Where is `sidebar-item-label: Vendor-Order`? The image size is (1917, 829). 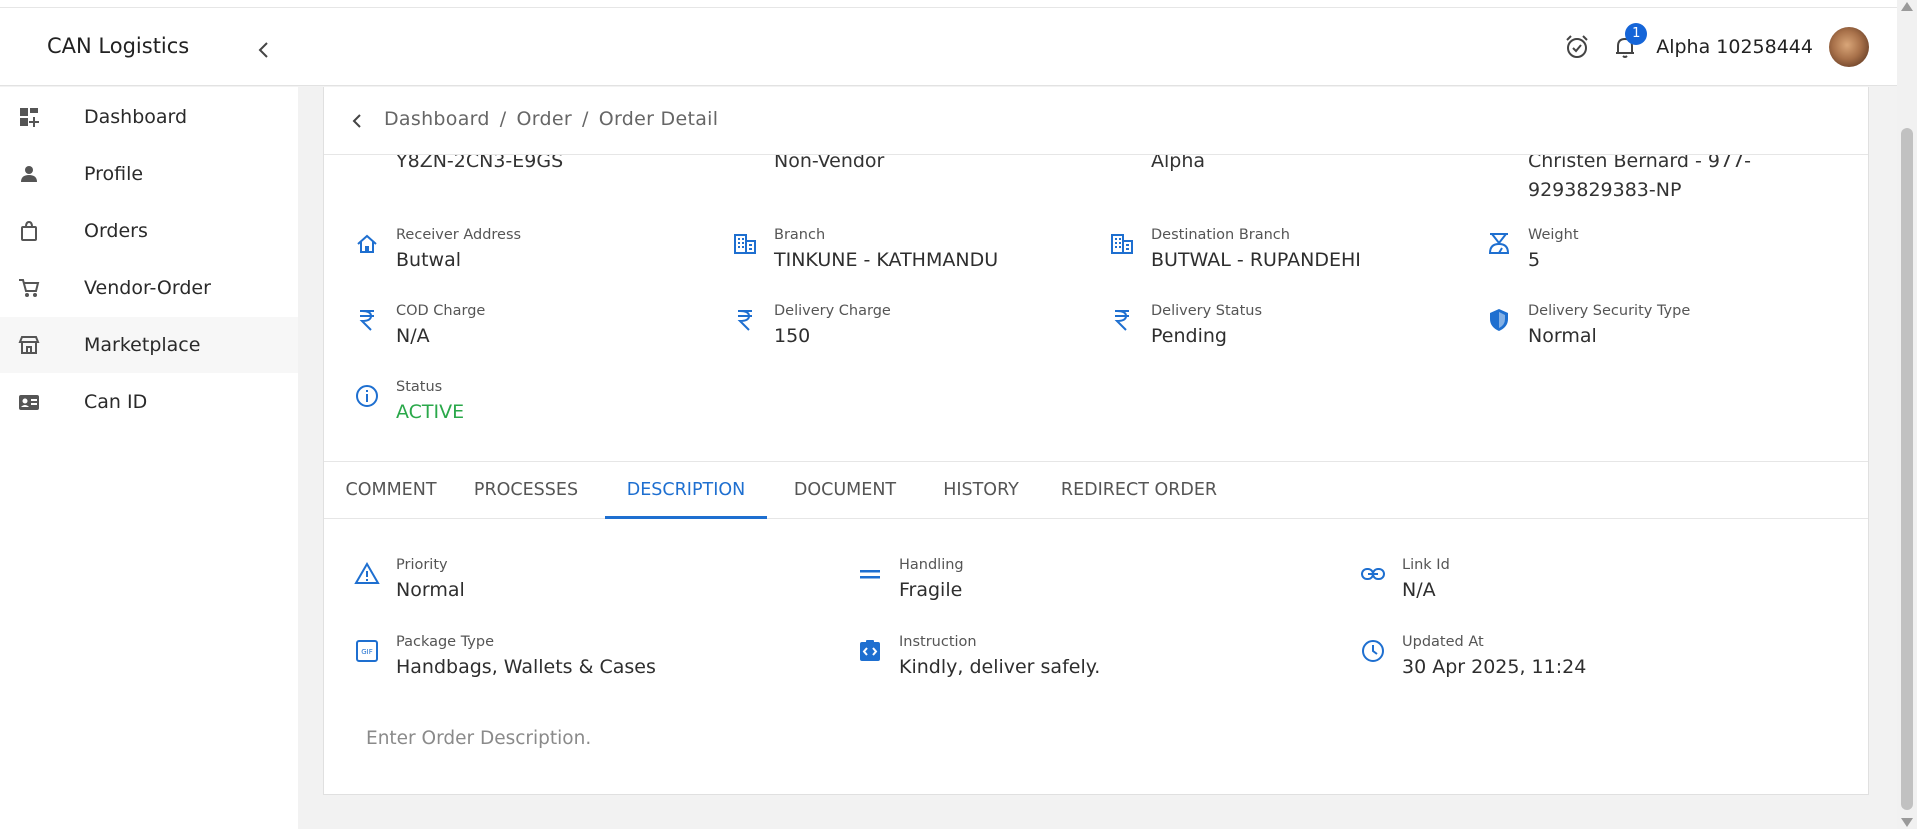
sidebar-item-label: Vendor-Order is located at coordinates (147, 288).